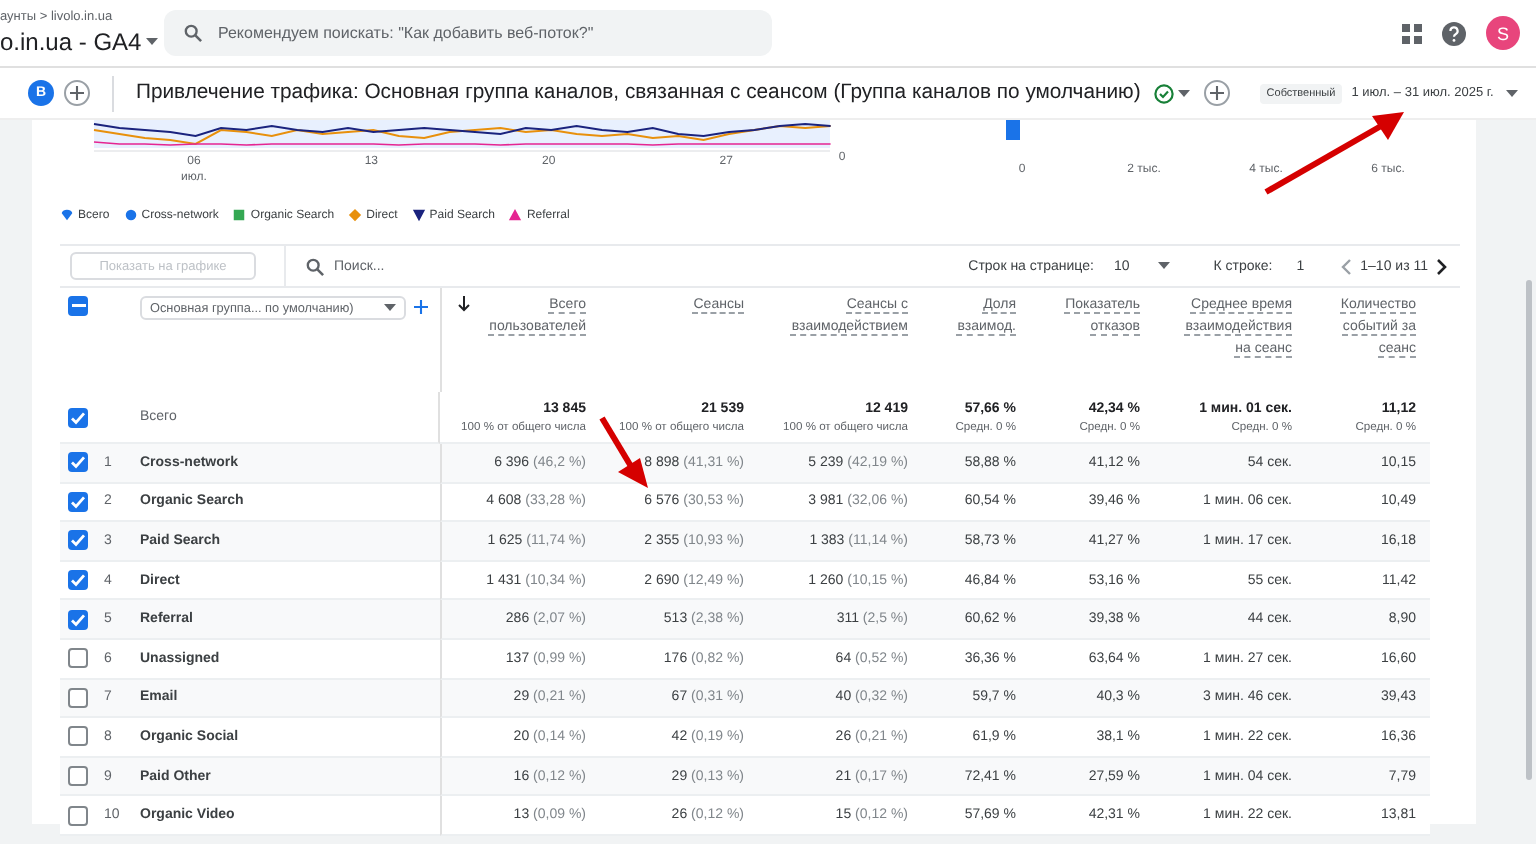 The height and width of the screenshot is (844, 1536). I want to click on apps-grid-icon, so click(1412, 33).